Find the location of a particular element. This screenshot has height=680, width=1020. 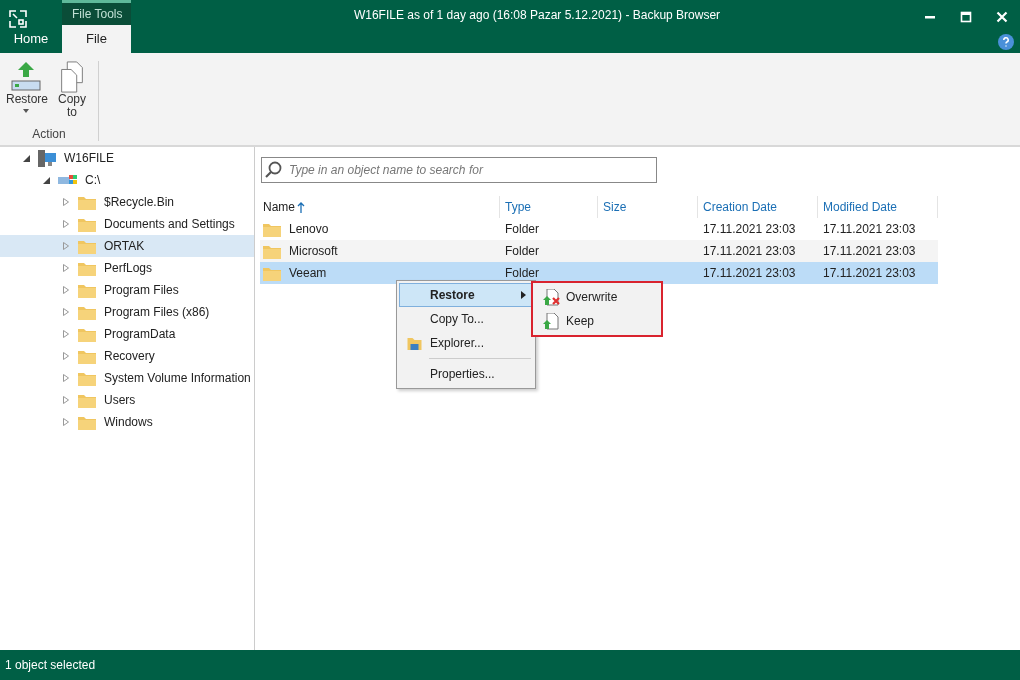

ribbon-group-label: Action is located at coordinates (49, 134).